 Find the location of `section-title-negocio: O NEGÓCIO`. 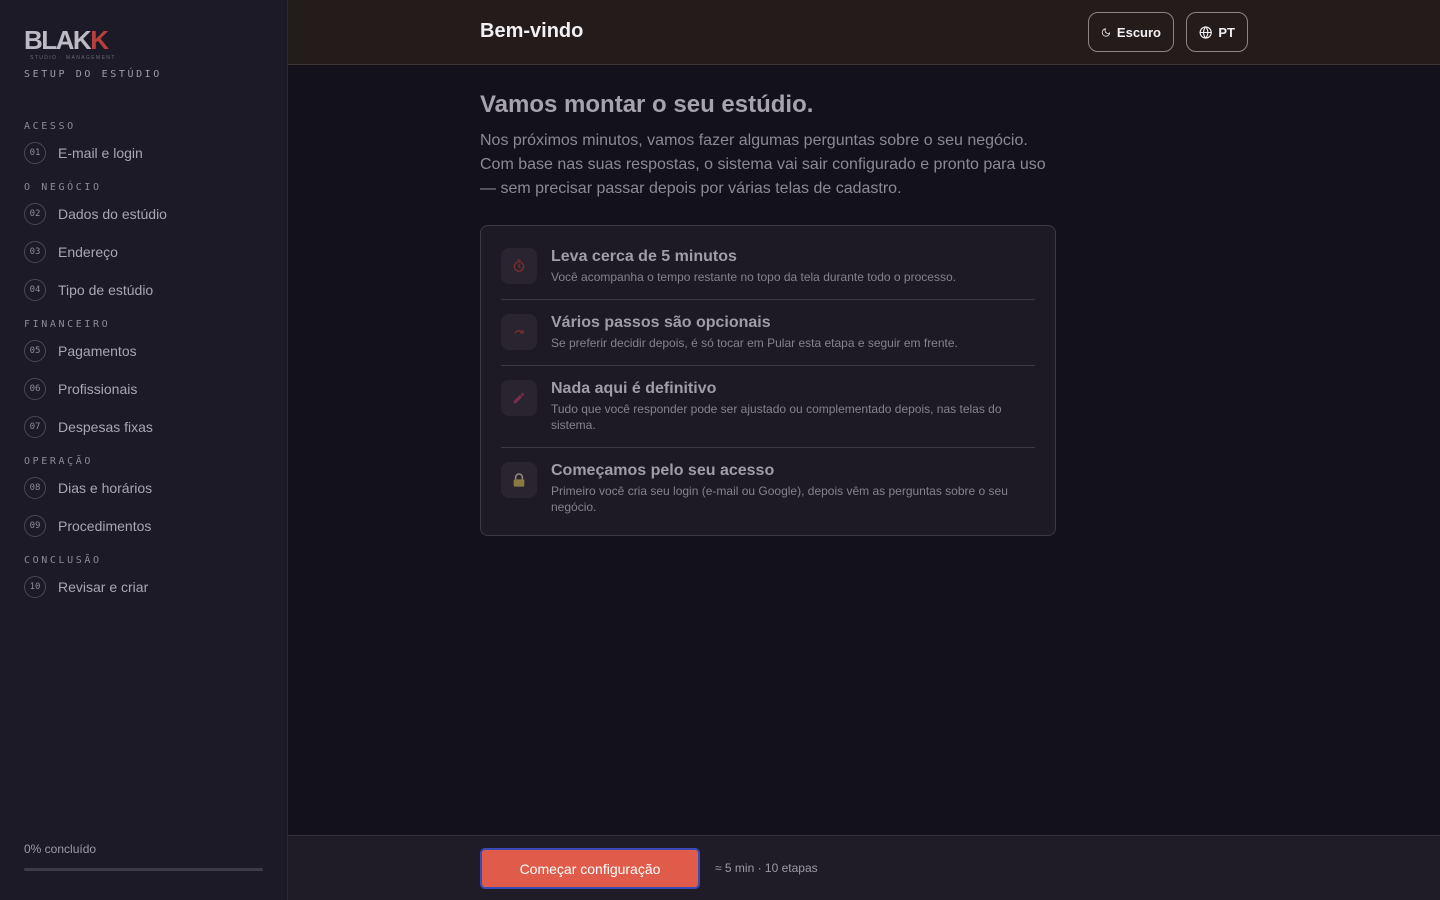

section-title-negocio: O NEGÓCIO is located at coordinates (63, 187).